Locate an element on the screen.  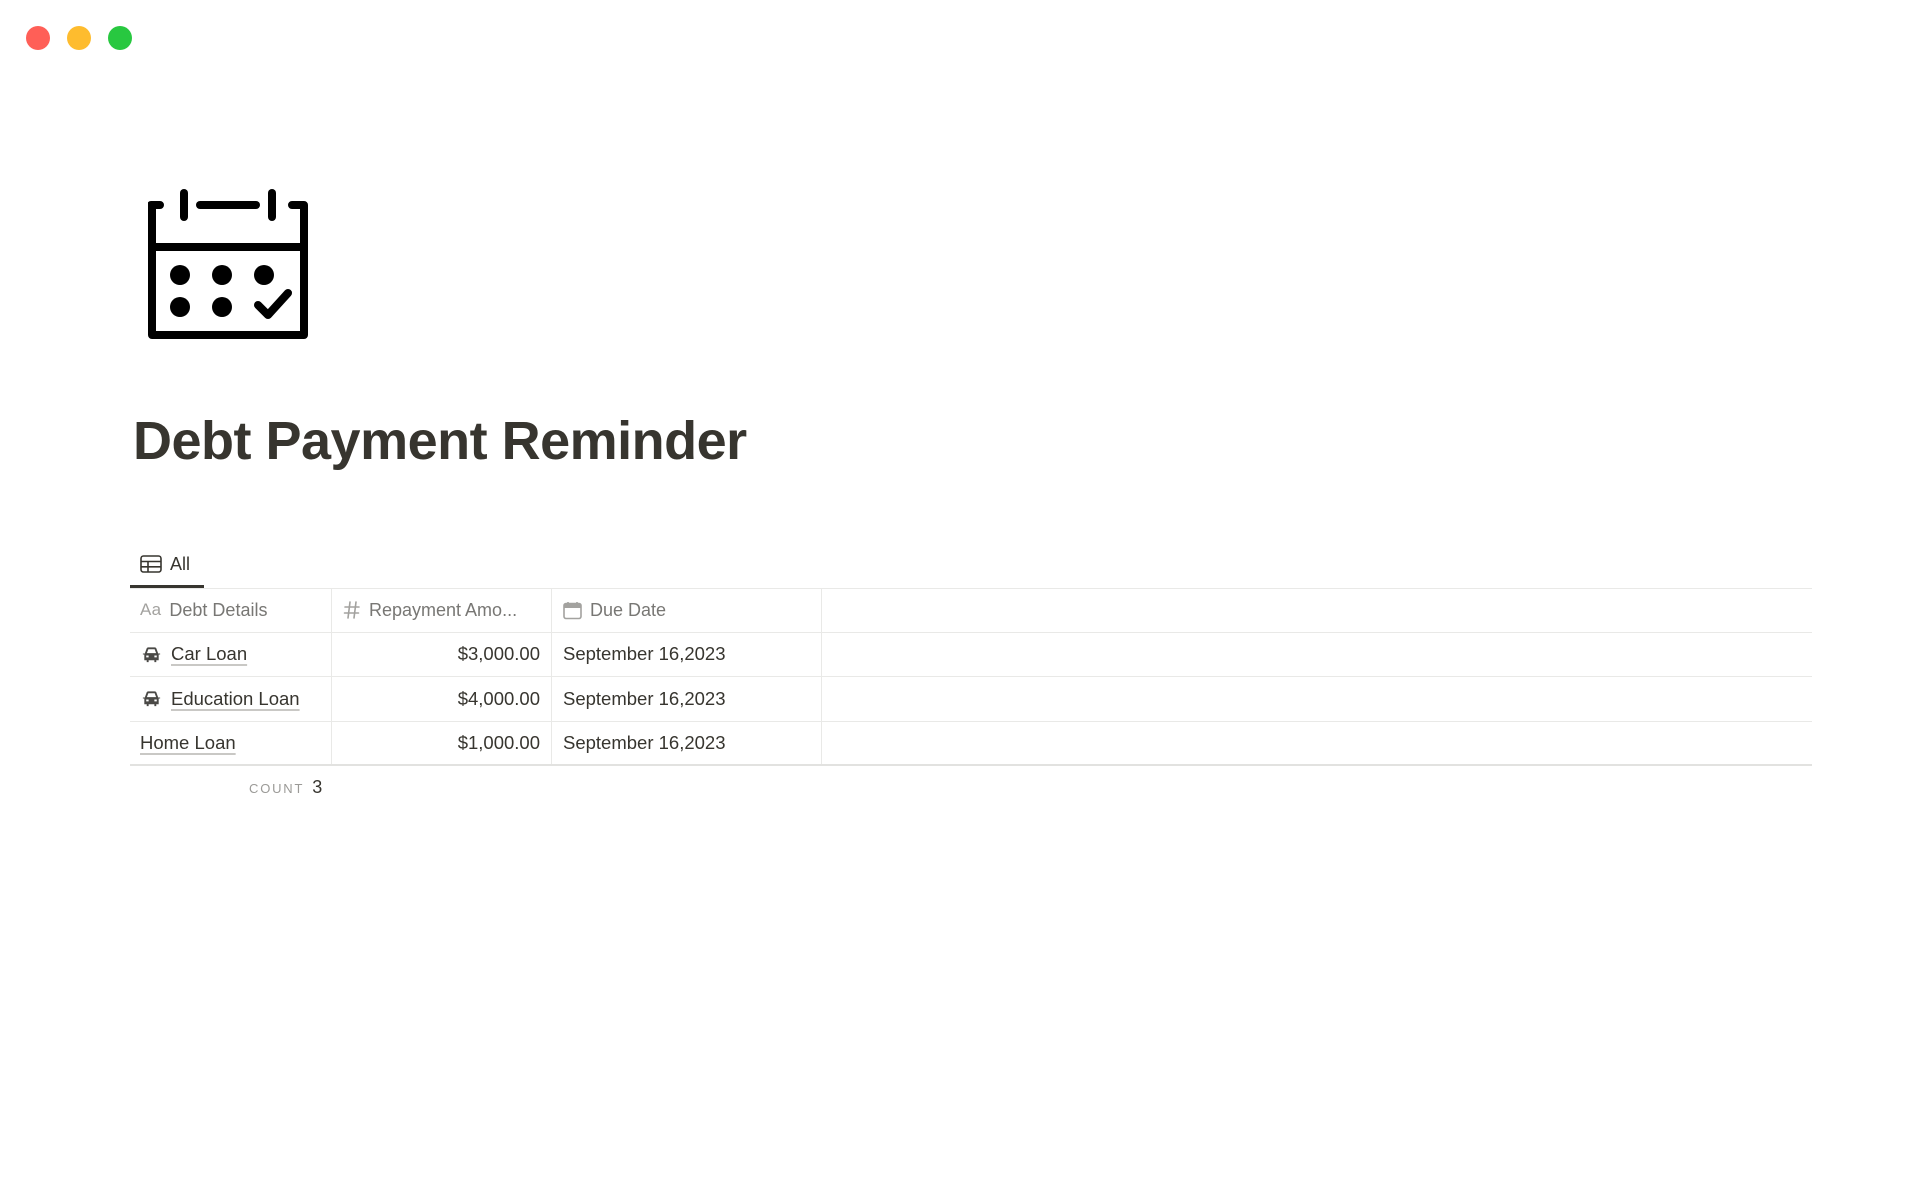
row-name-link: Car Loan is located at coordinates (209, 654).